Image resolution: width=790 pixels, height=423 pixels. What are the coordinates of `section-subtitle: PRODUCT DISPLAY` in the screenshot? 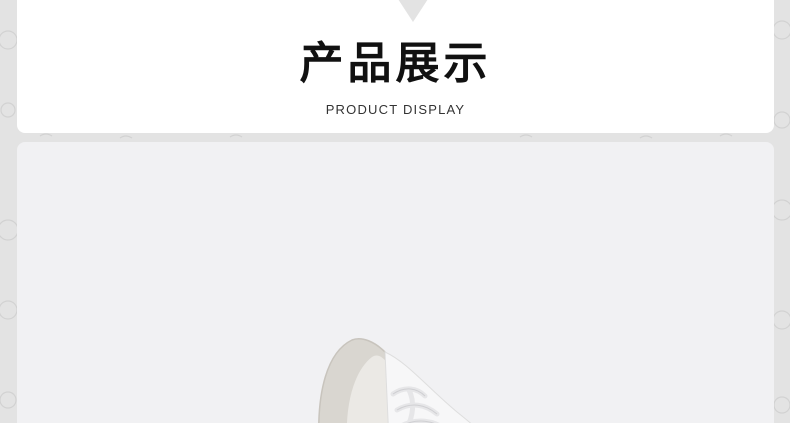 It's located at (395, 109).